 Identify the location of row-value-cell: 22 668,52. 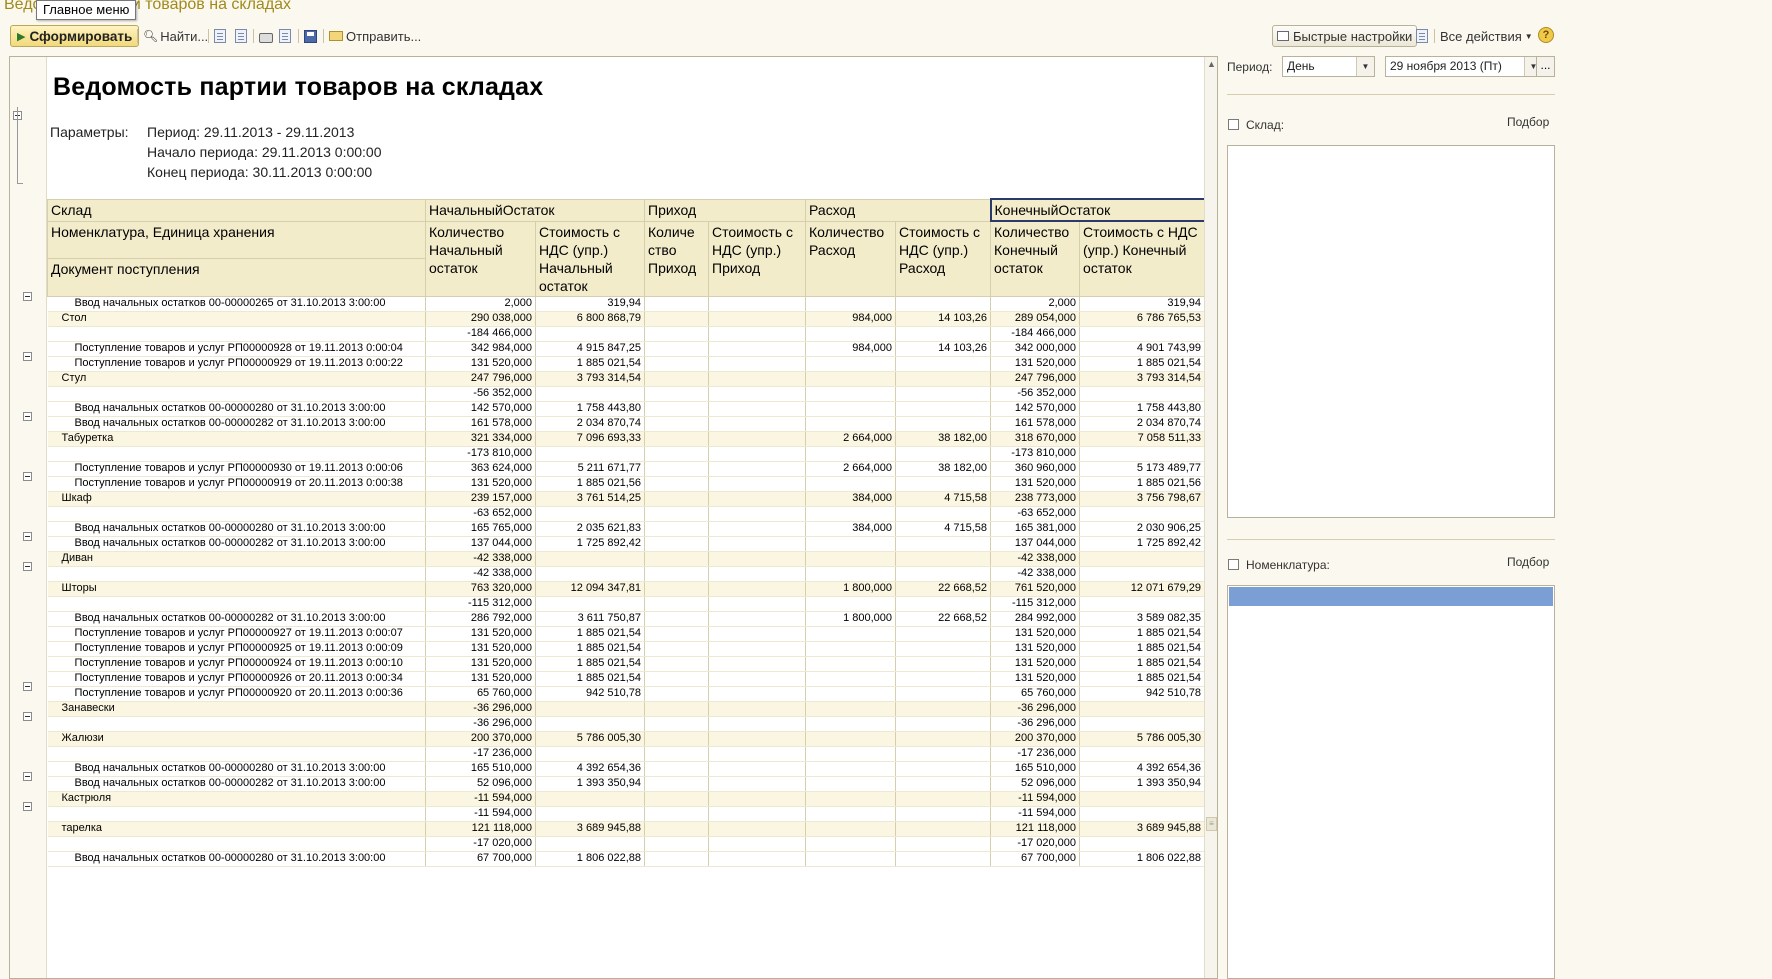
(943, 619).